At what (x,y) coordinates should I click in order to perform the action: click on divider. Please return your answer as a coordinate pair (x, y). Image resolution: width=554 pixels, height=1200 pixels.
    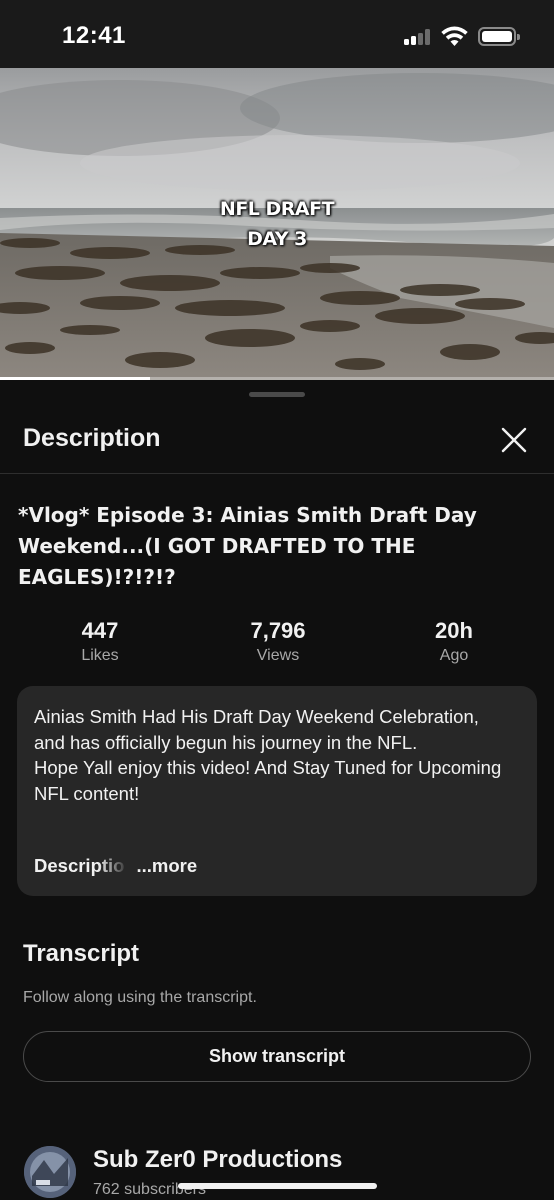
    Looking at the image, I should click on (277, 473).